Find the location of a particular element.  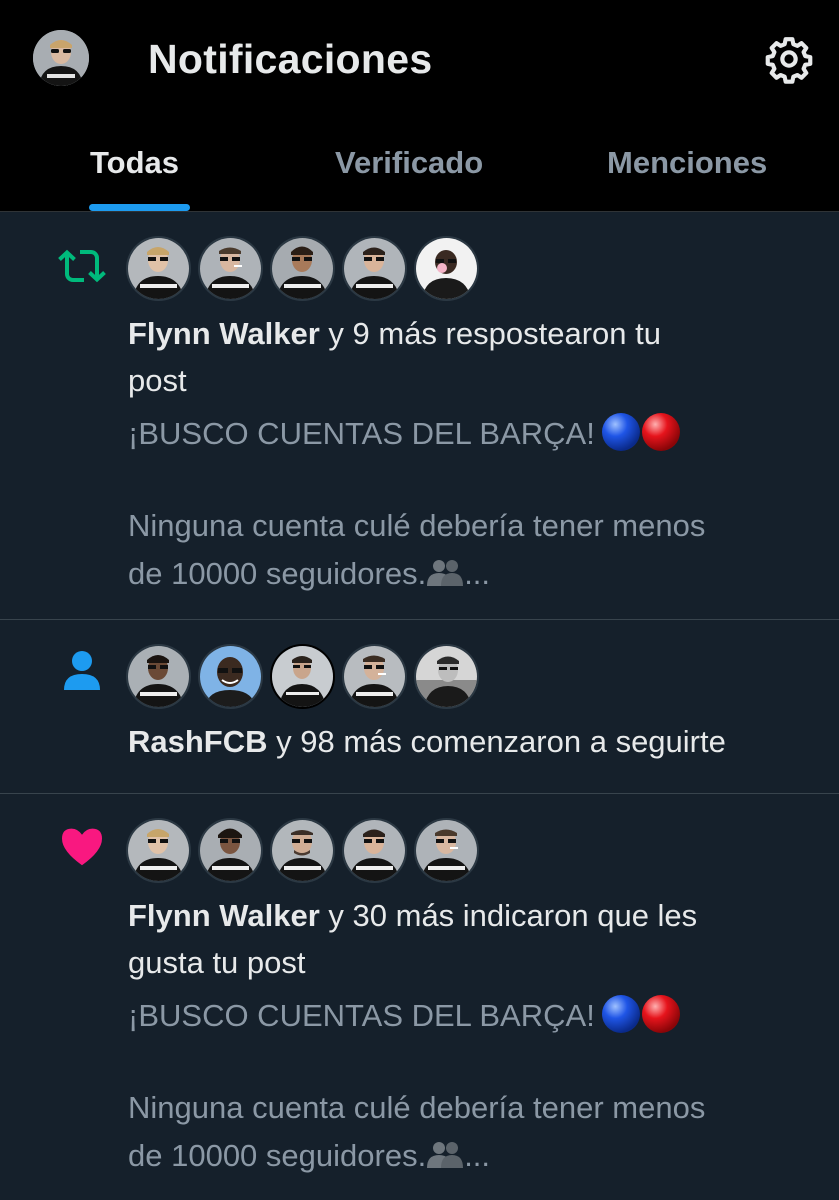

actor-name: RashFCB is located at coordinates (198, 741).